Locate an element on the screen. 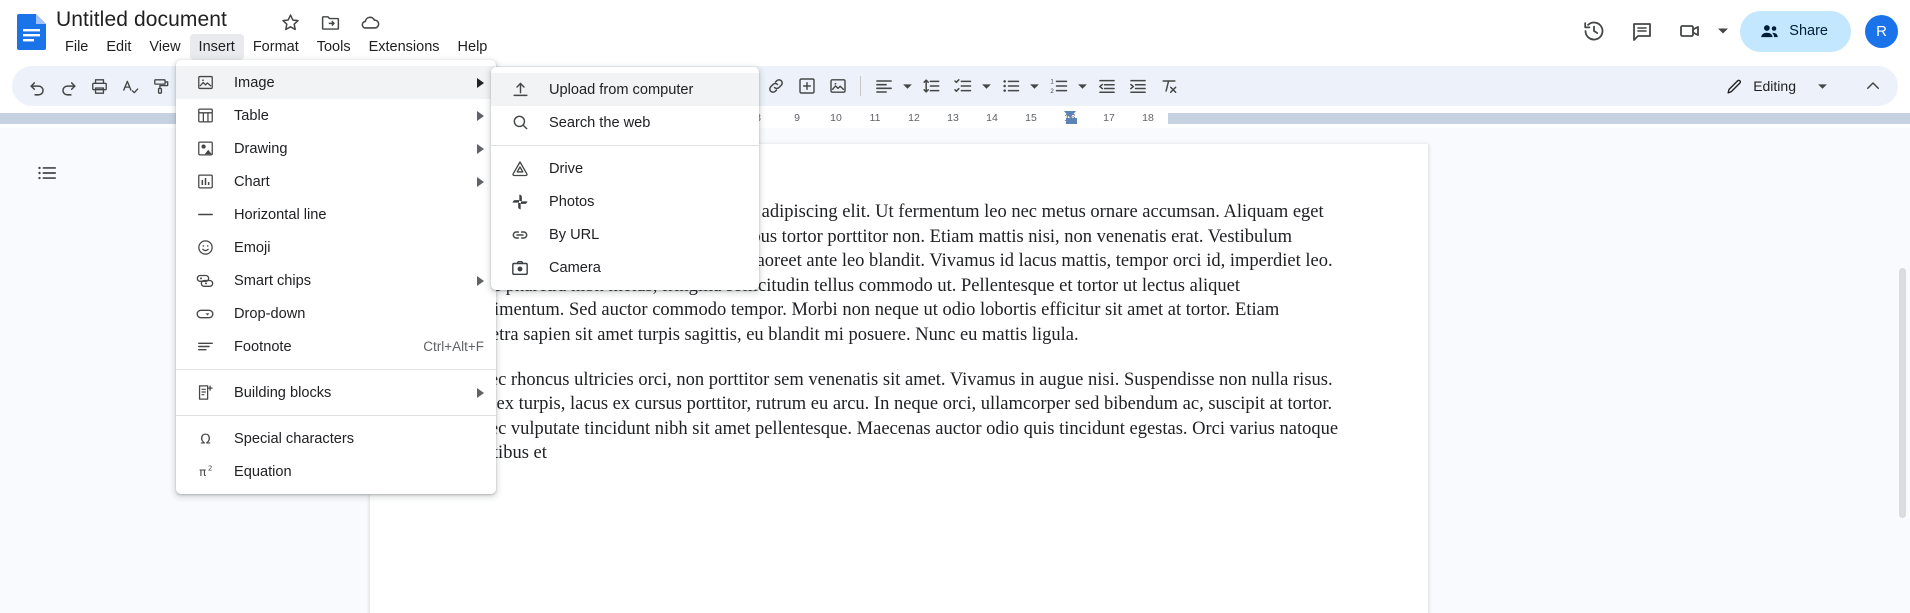 The height and width of the screenshot is (613, 1910). document-title: Untitled document is located at coordinates (141, 20).